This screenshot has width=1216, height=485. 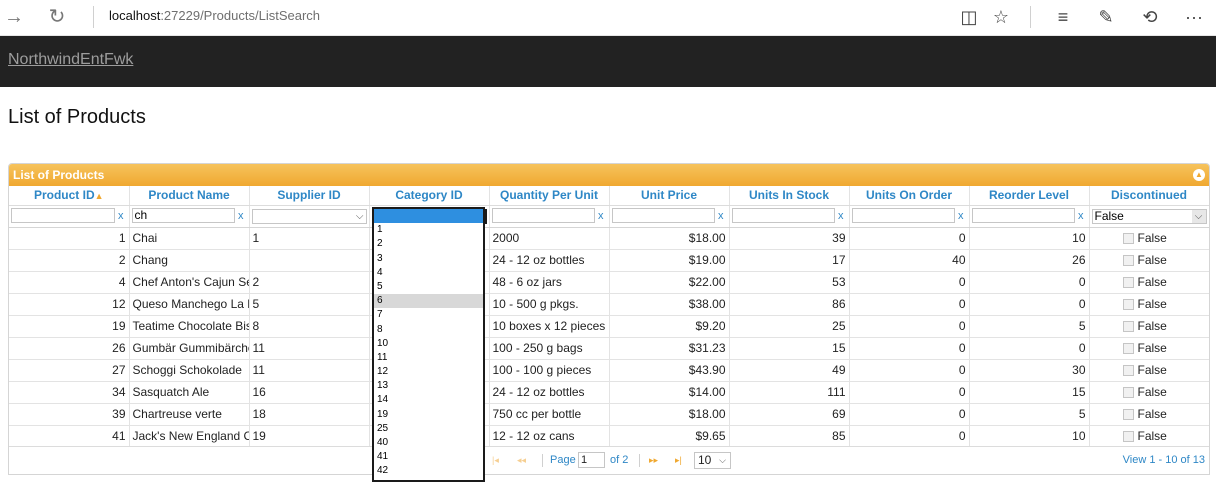 What do you see at coordinates (1149, 216) in the screenshot?
I see `filter-discontinued-select: False ⌵` at bounding box center [1149, 216].